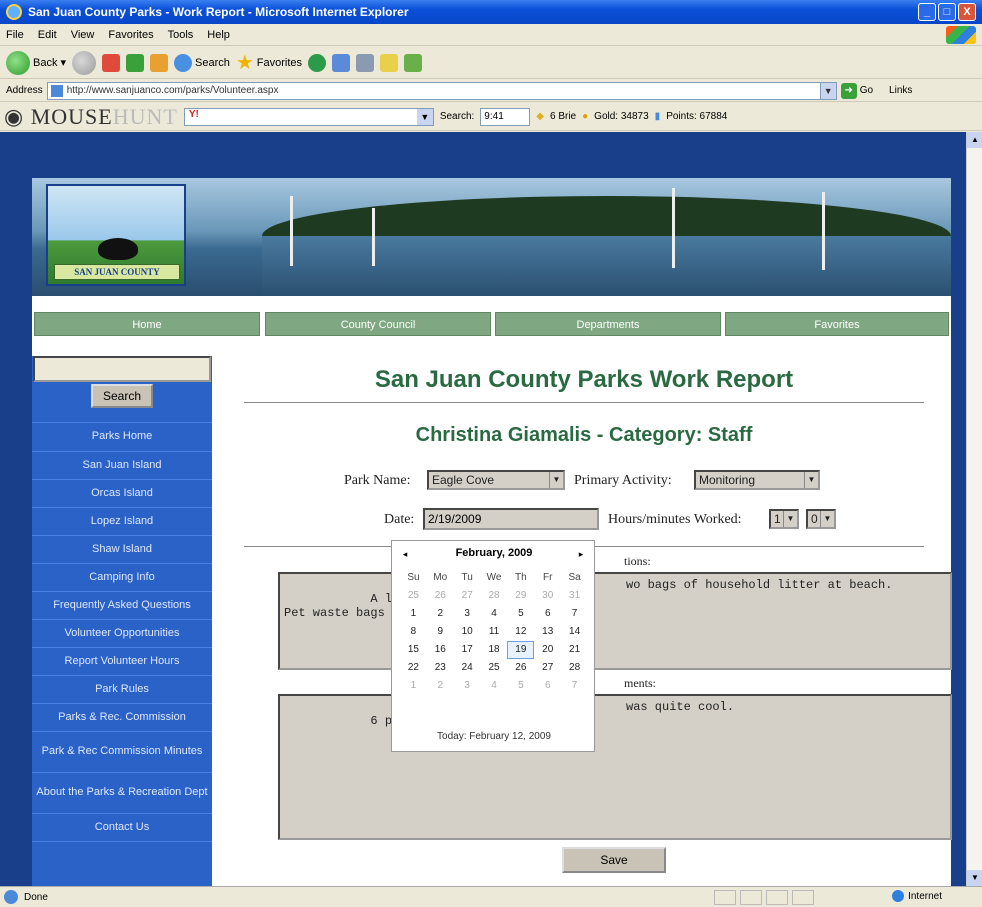  Describe the element at coordinates (202, 62) in the screenshot. I see `search-toolbar-button: Search` at that location.